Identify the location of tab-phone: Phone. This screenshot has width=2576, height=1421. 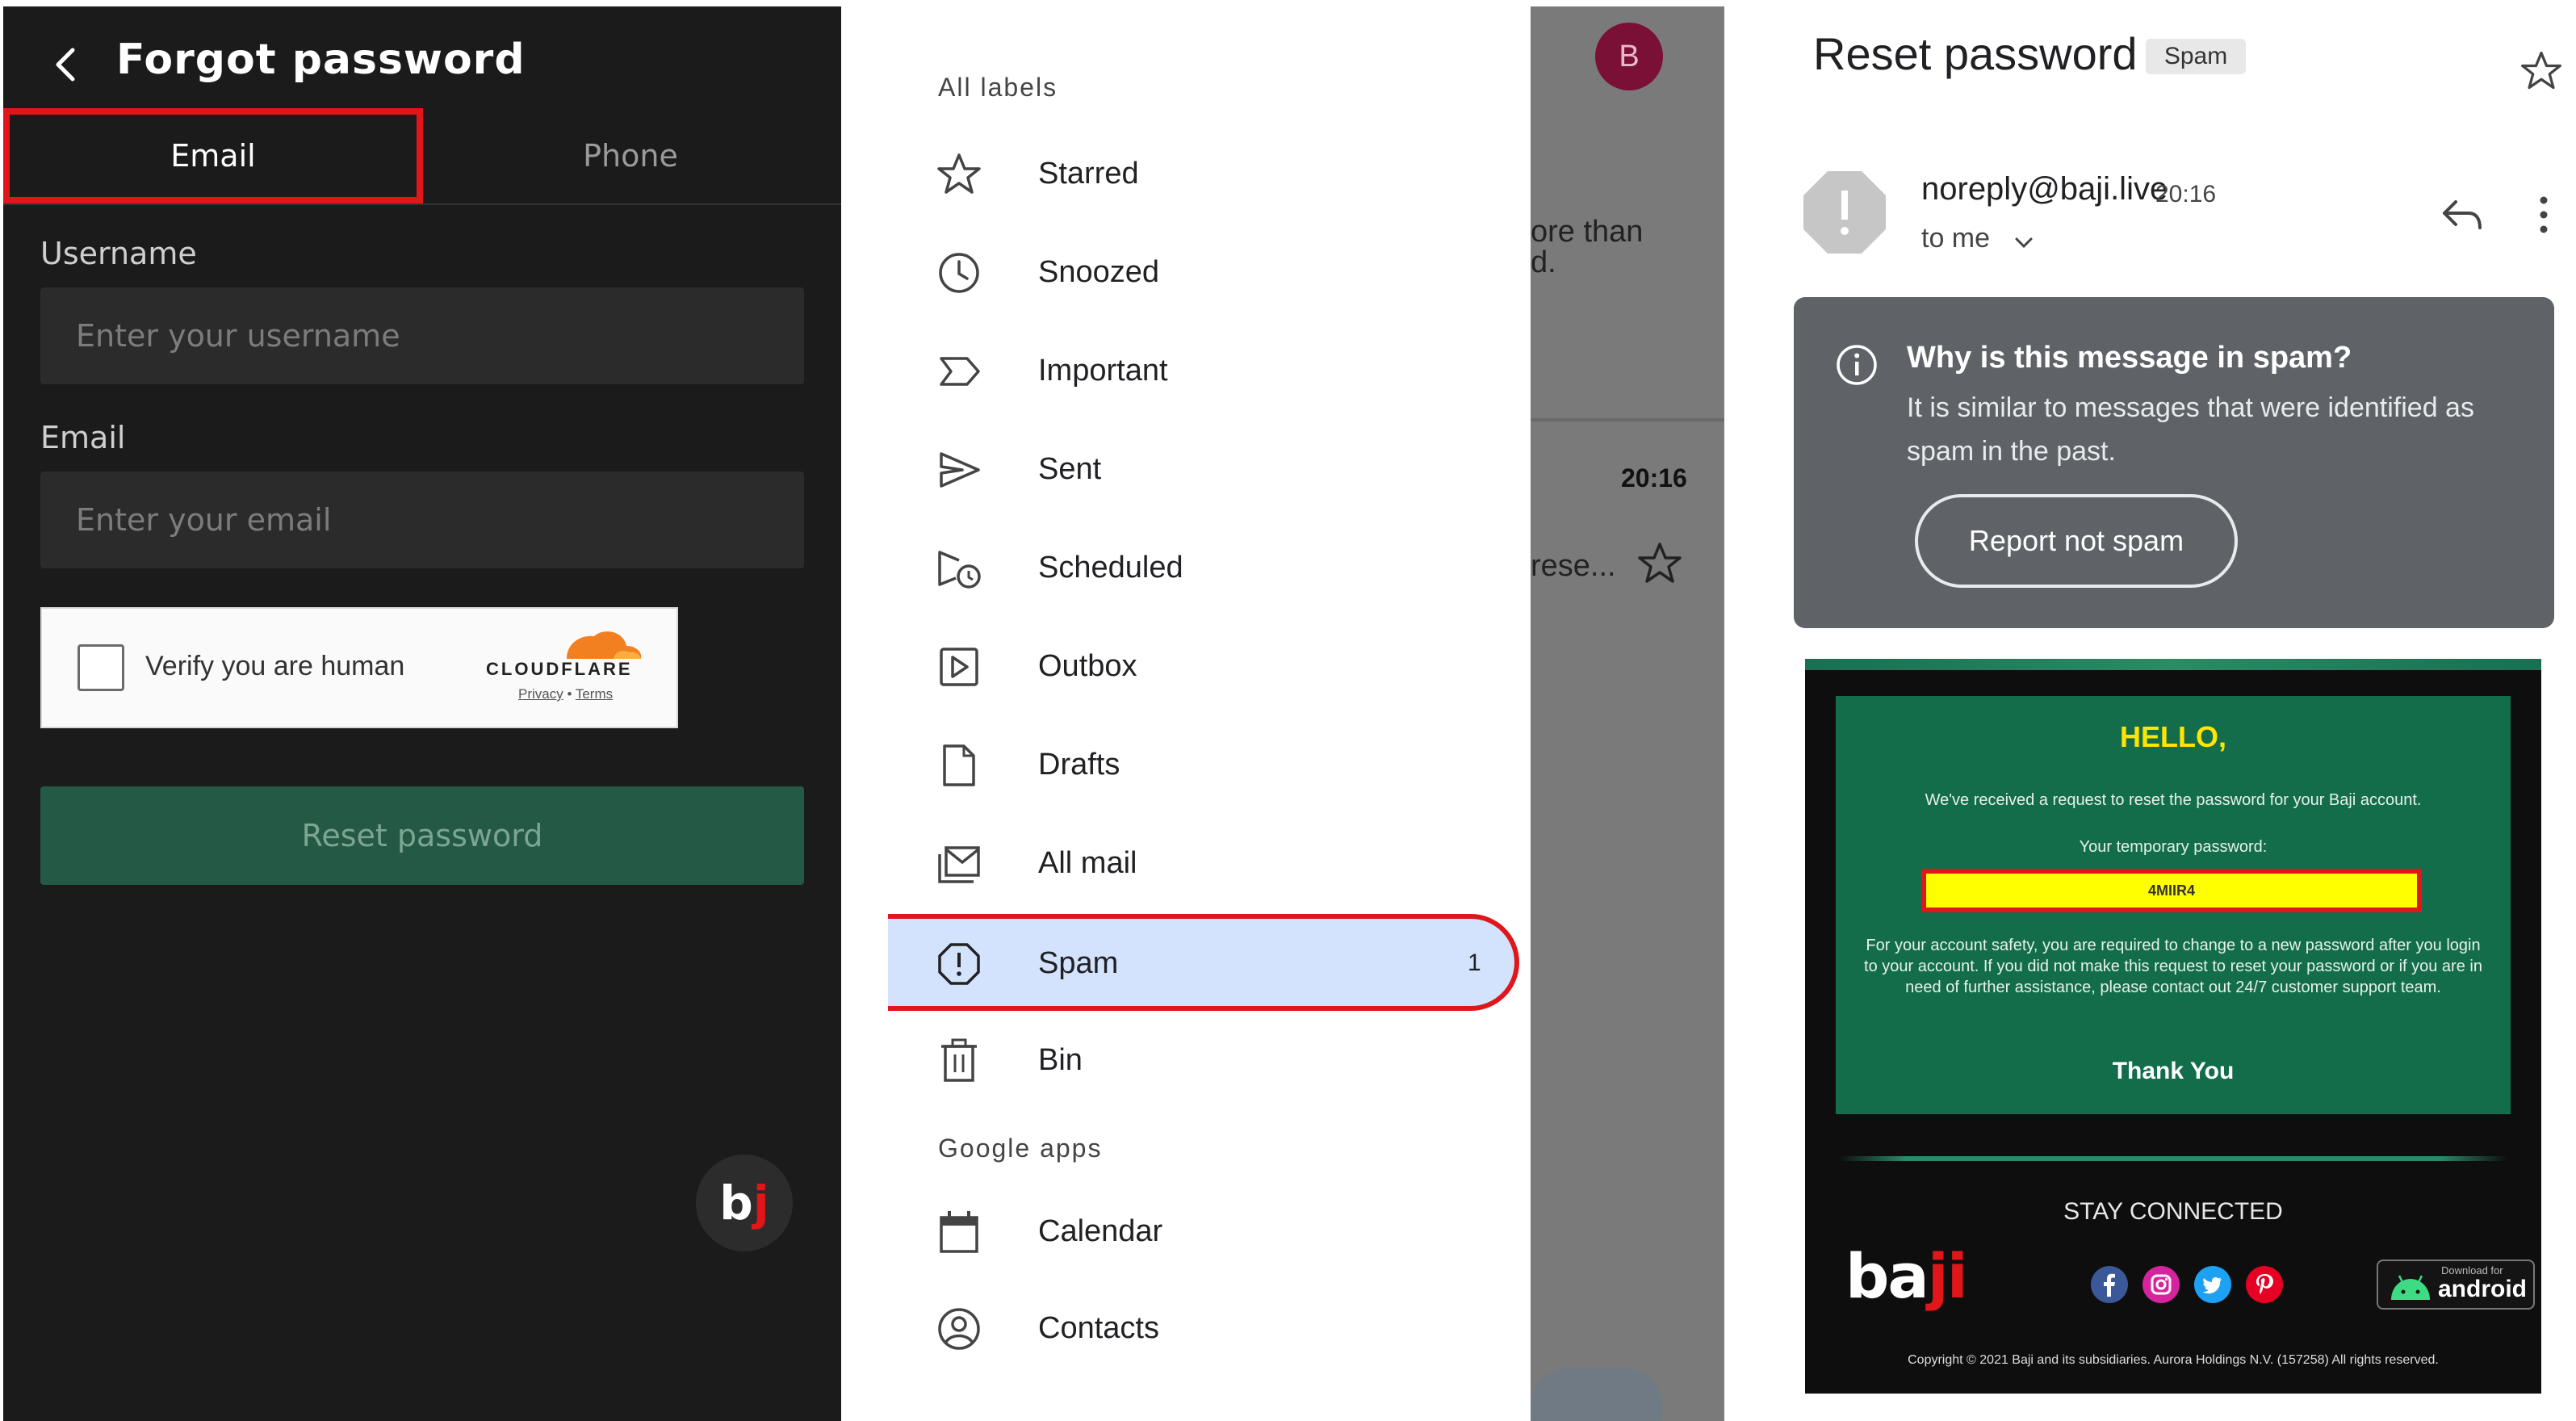
(630, 155).